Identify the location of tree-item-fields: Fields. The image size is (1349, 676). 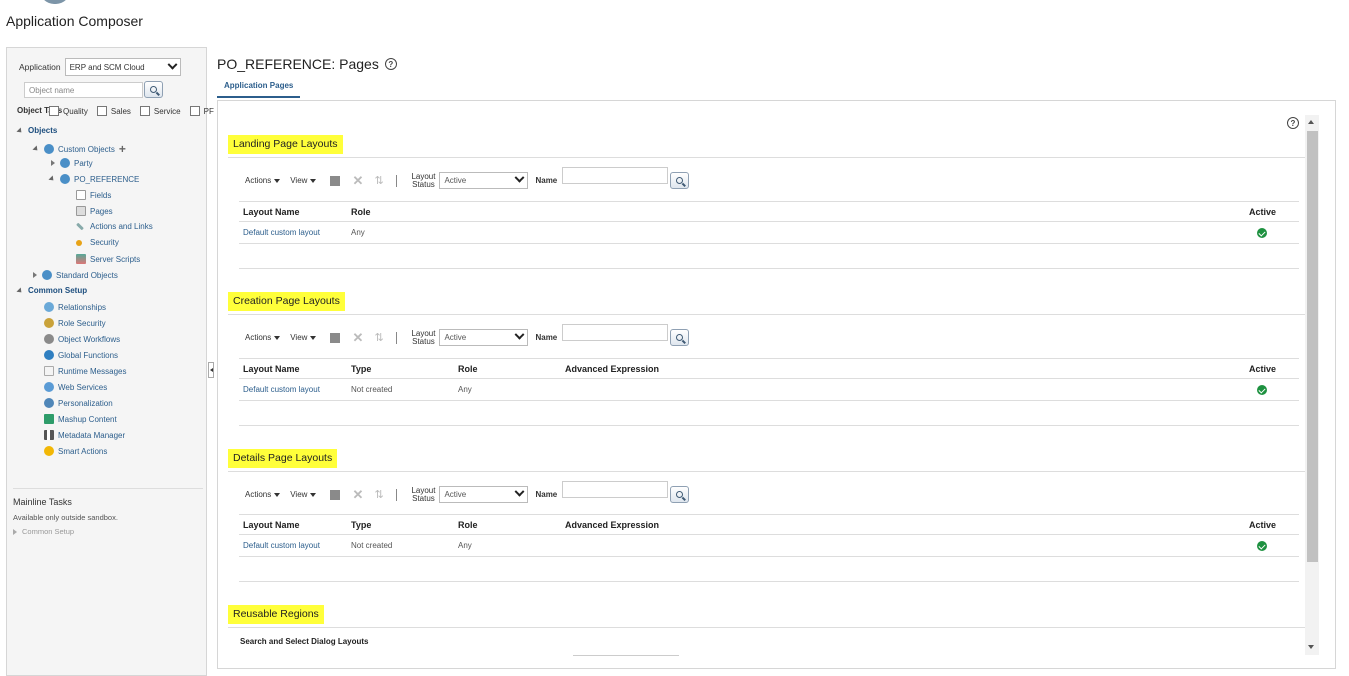
(93, 195).